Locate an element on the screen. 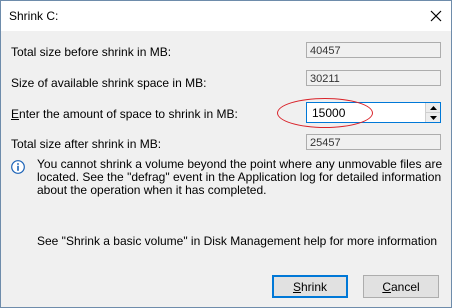 Image resolution: width=452 pixels, height=308 pixels. chevron-down-icon is located at coordinates (433, 117).